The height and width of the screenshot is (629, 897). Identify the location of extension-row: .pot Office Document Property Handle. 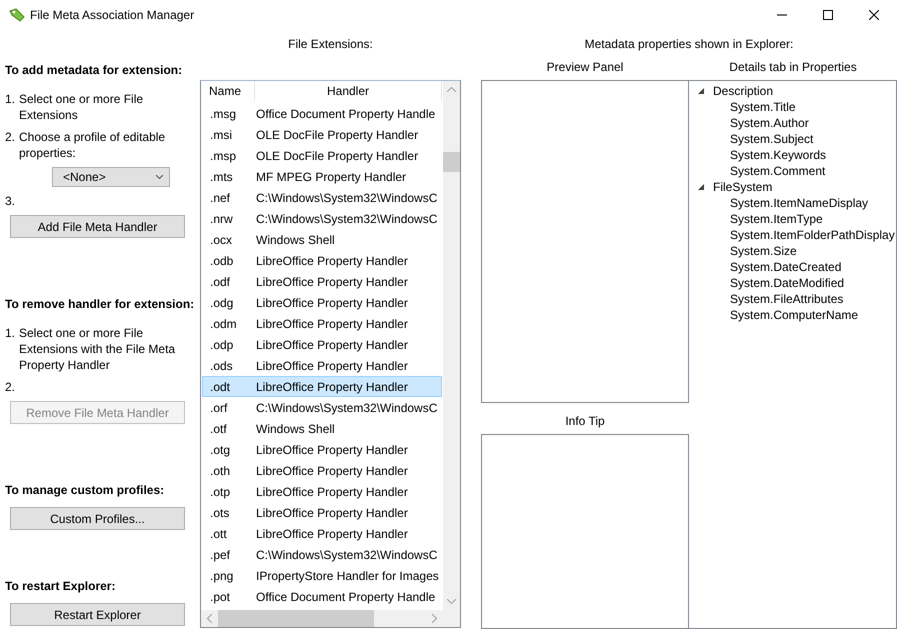
(322, 596).